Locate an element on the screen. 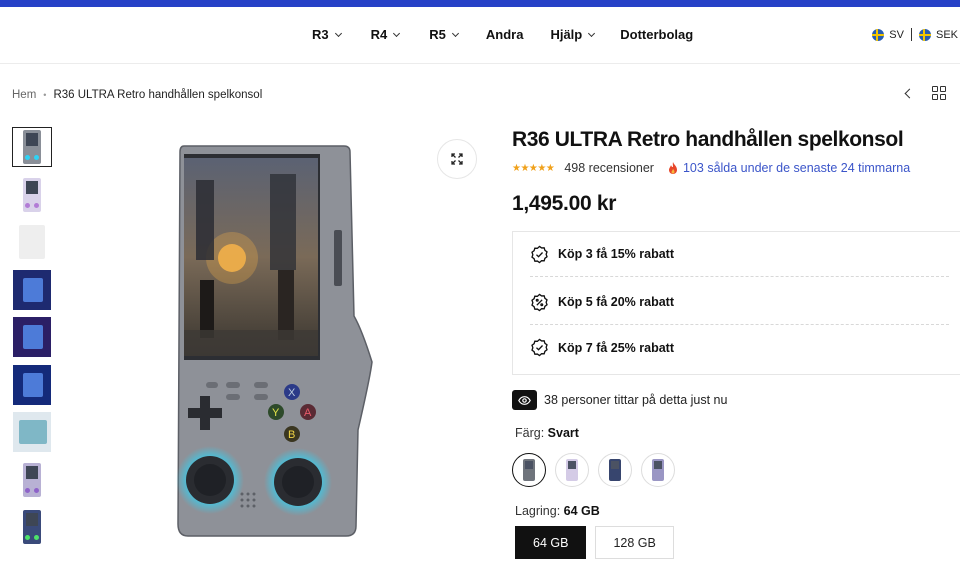  discount-offer-label: Köp 3 få 15% rabatt is located at coordinates (616, 254).